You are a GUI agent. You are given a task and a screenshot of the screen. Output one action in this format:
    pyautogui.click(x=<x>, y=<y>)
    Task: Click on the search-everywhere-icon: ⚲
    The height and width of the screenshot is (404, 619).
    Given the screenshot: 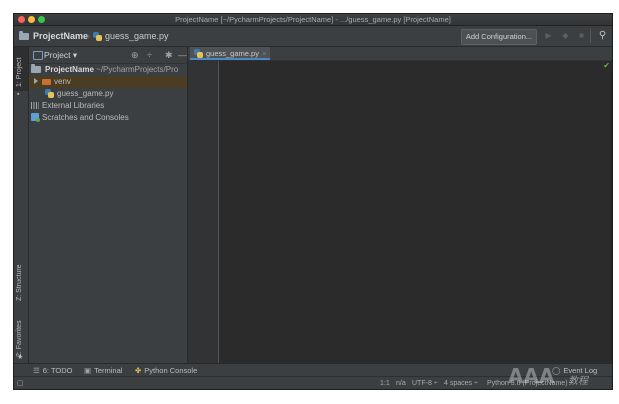 What is the action you would take?
    pyautogui.click(x=602, y=36)
    